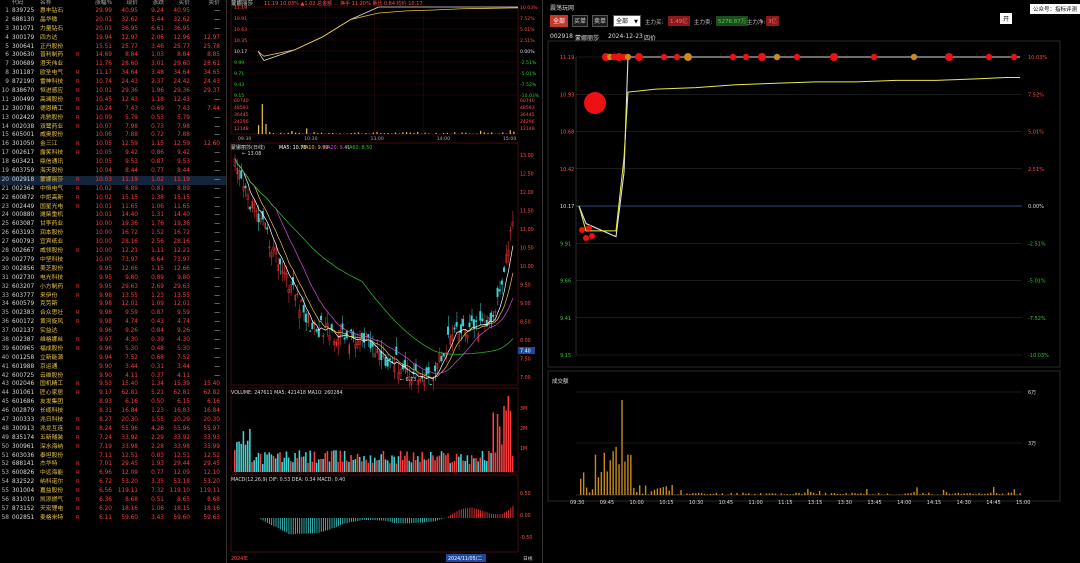 The image size is (1080, 563). Describe the element at coordinates (113, 411) in the screenshot. I see `list-item: 46 002879 长缆科技 8.31 16.84 1.23 16.83 16.84` at that location.